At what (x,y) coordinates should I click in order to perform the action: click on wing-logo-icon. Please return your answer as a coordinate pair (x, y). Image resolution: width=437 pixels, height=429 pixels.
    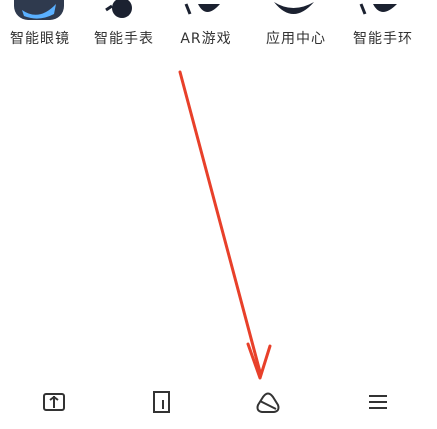
    Looking at the image, I should click on (39, 10).